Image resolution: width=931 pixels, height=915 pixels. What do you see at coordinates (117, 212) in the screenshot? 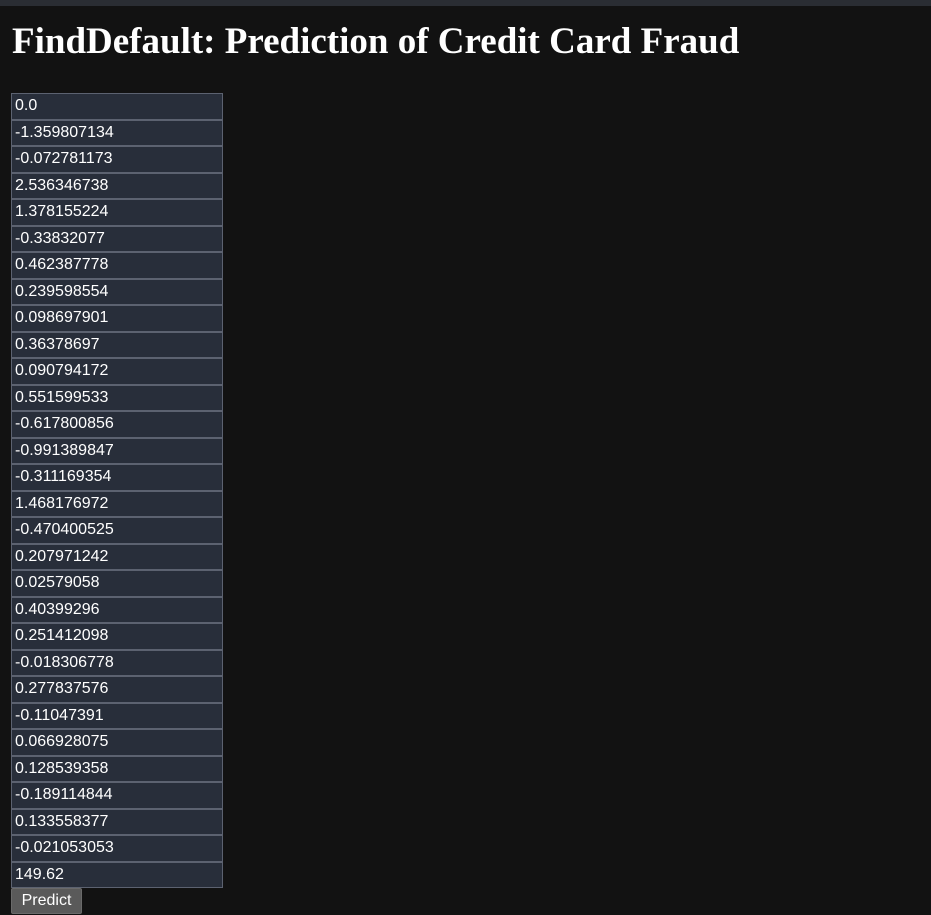
I see `feature-input-v4` at bounding box center [117, 212].